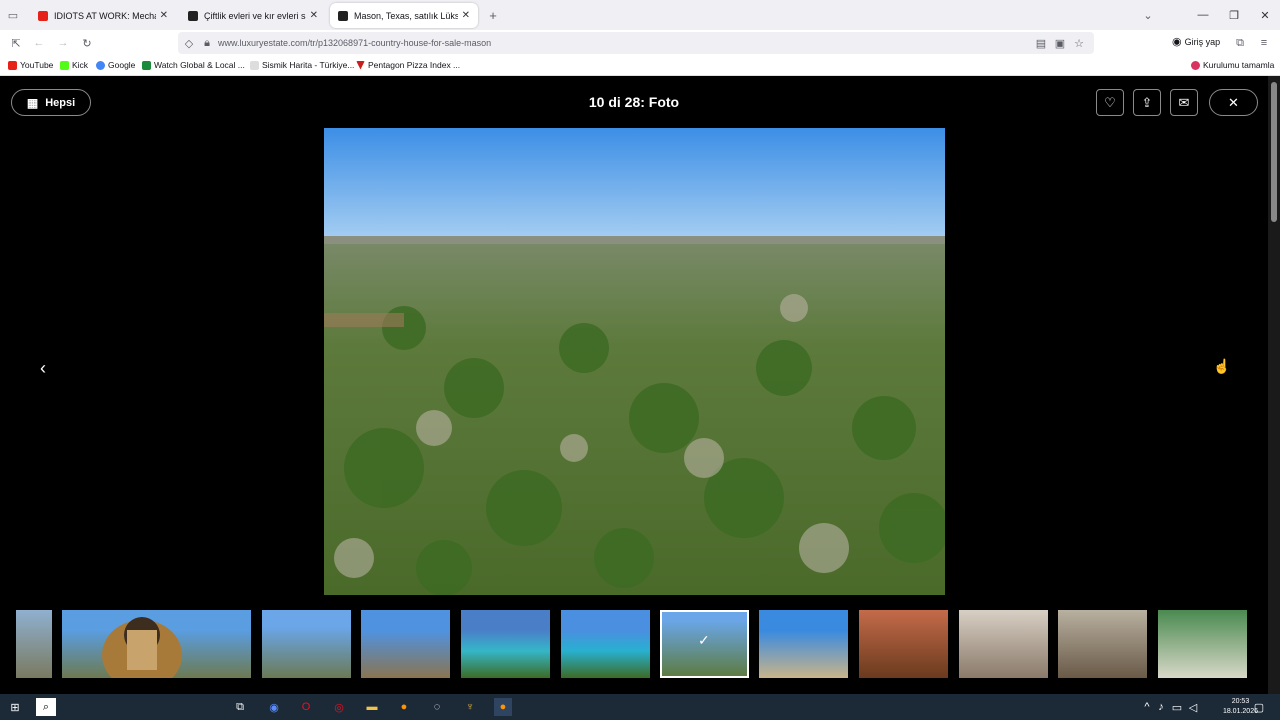  I want to click on luxuryestate-icon, so click(193, 15).